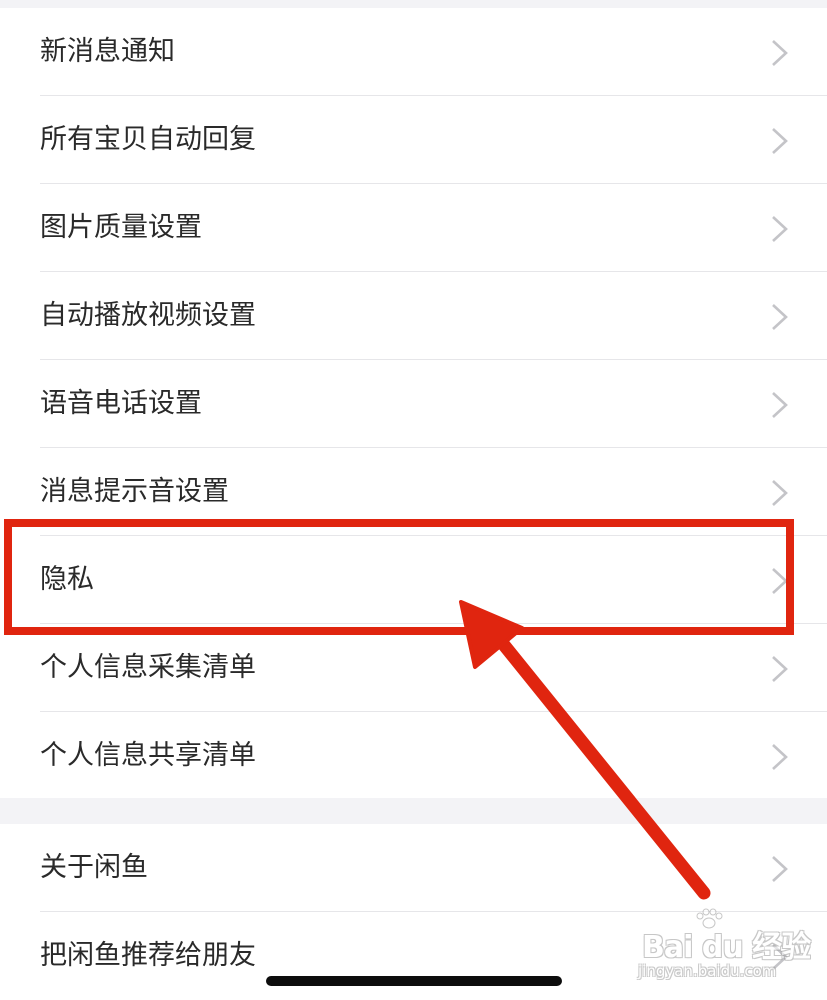 This screenshot has width=827, height=1000. I want to click on settings-item-image-quality: 图片质量设置, so click(413, 228).